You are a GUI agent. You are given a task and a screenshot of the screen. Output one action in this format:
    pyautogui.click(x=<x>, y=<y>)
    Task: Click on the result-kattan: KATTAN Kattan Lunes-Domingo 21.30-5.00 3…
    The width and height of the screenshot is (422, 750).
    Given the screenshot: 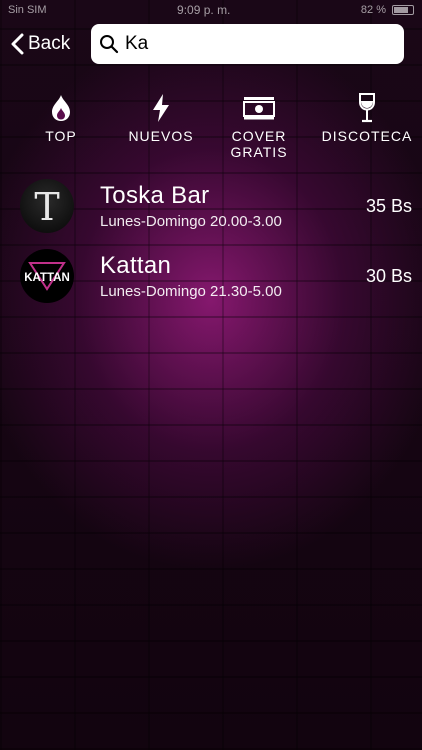 What is the action you would take?
    pyautogui.click(x=211, y=281)
    